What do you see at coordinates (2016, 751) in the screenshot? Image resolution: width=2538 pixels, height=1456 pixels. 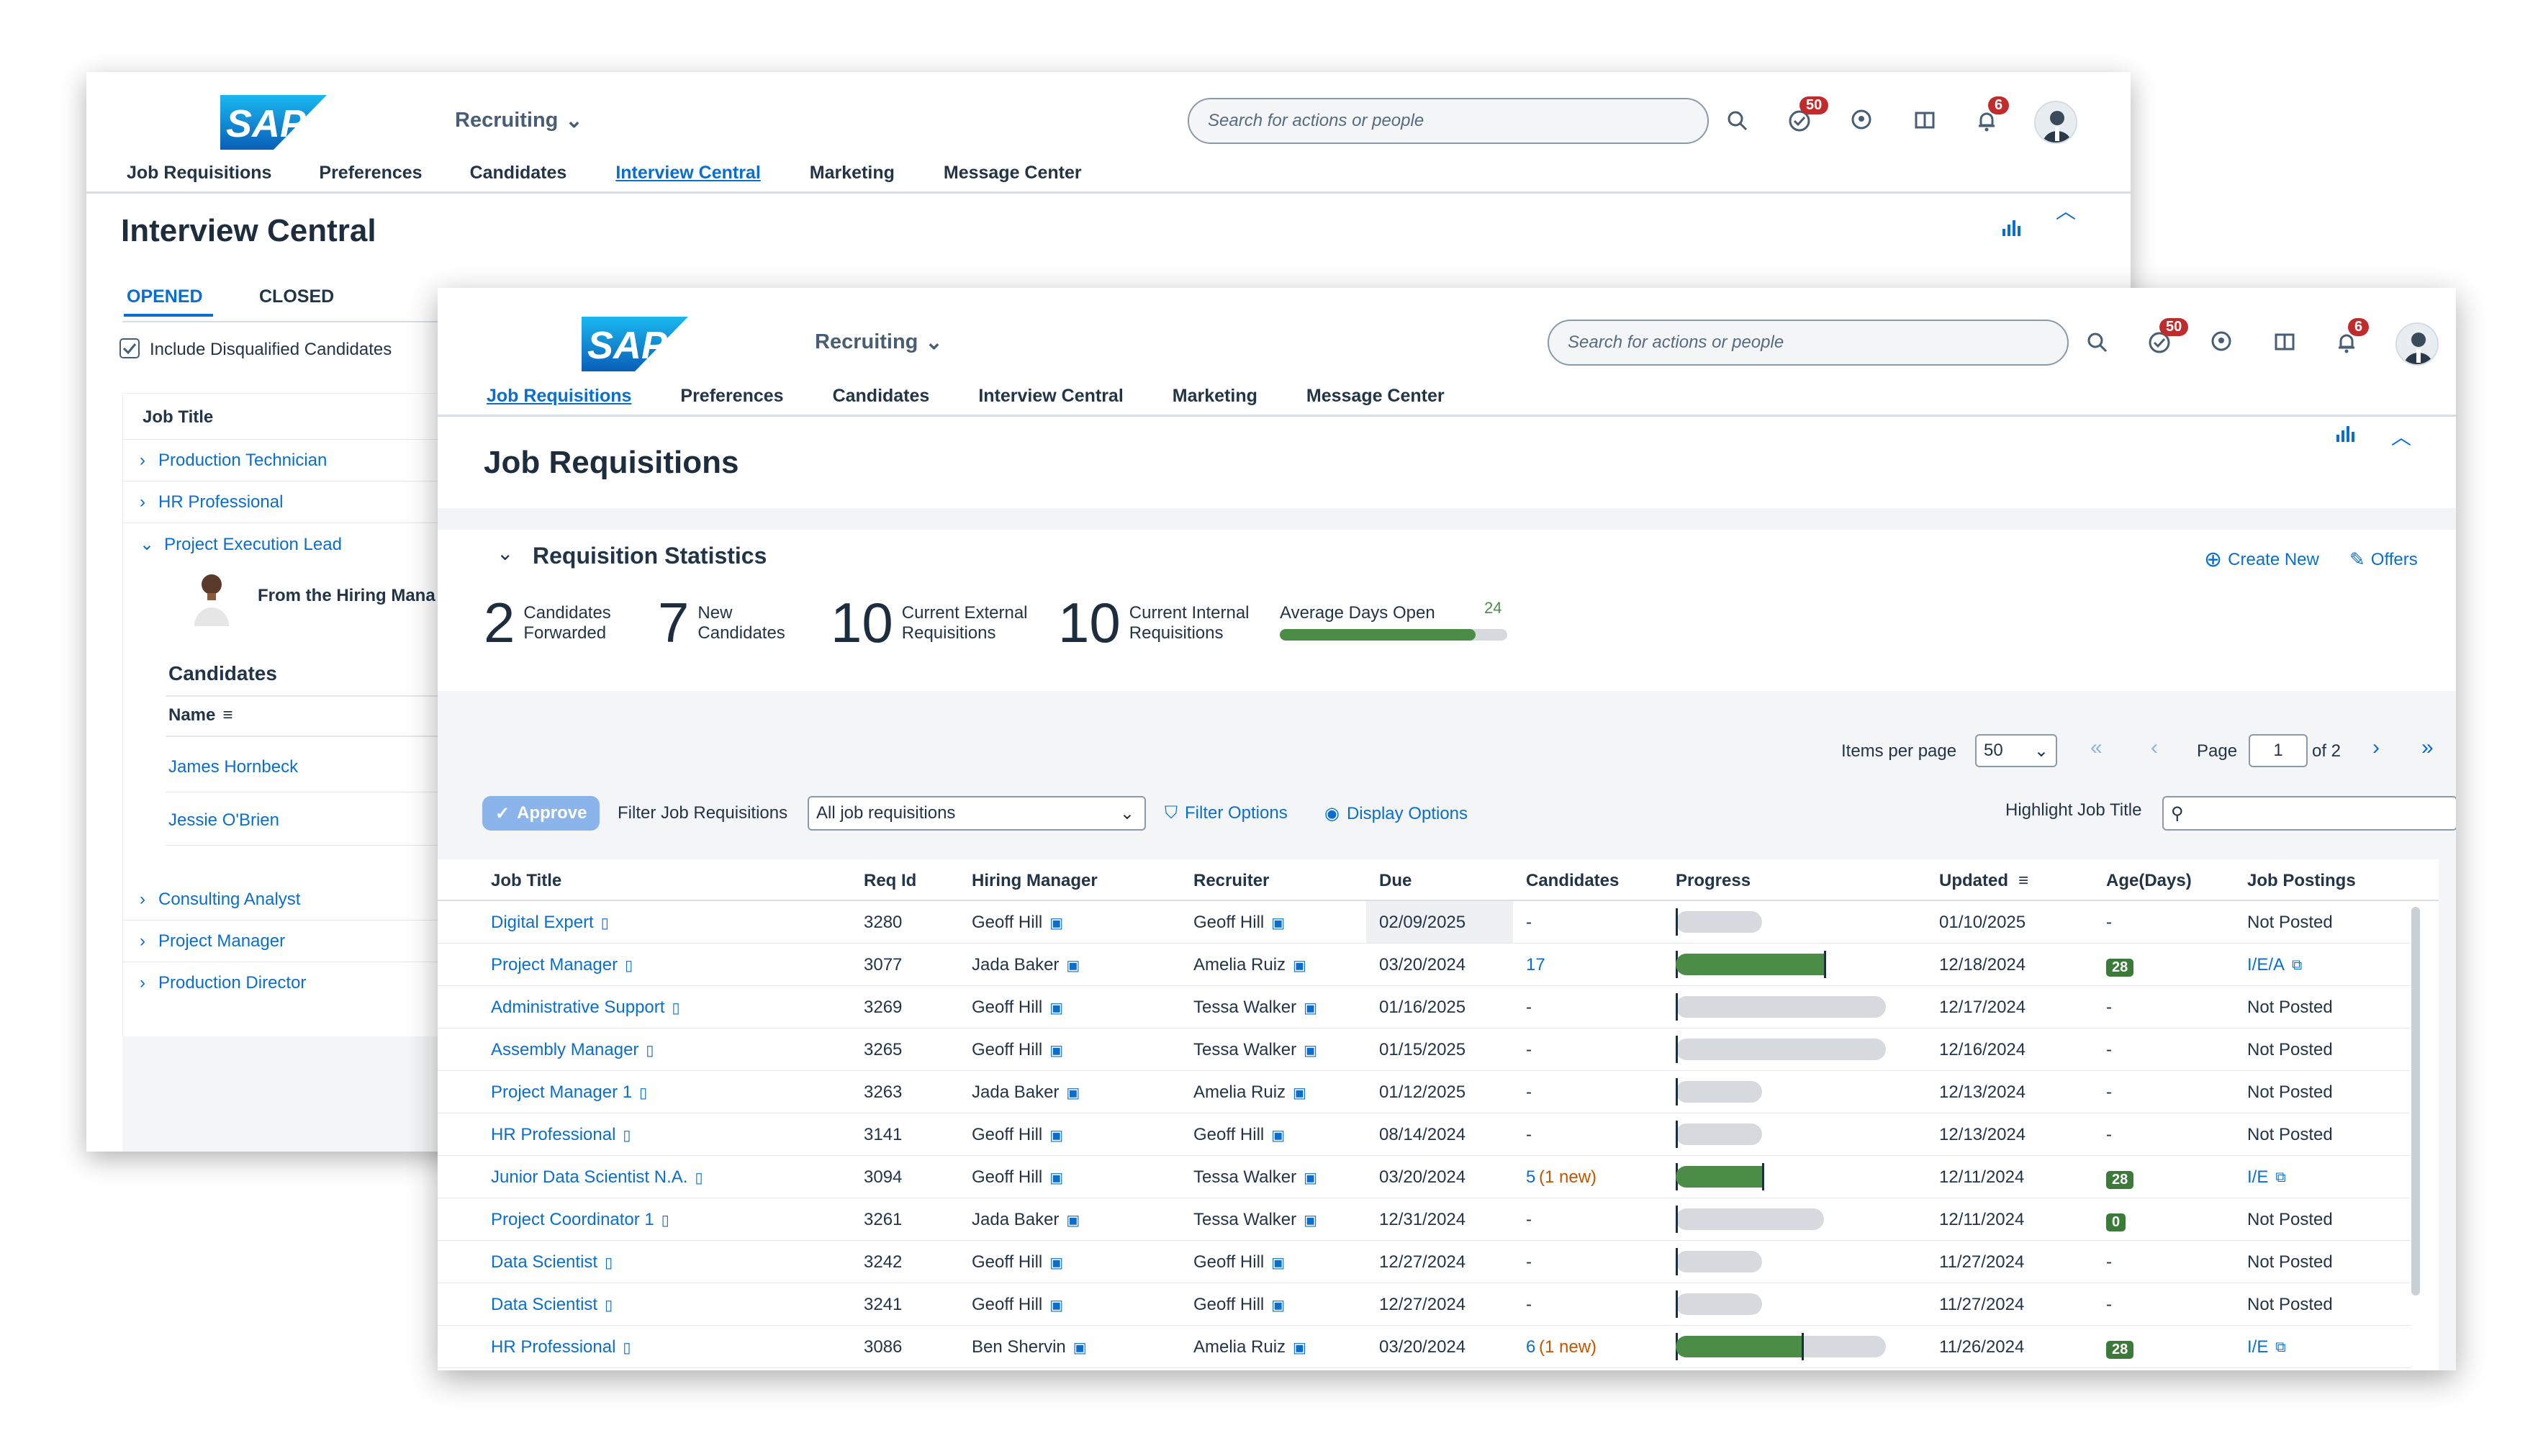 I see `items-per-page-select: 50 ⌄` at bounding box center [2016, 751].